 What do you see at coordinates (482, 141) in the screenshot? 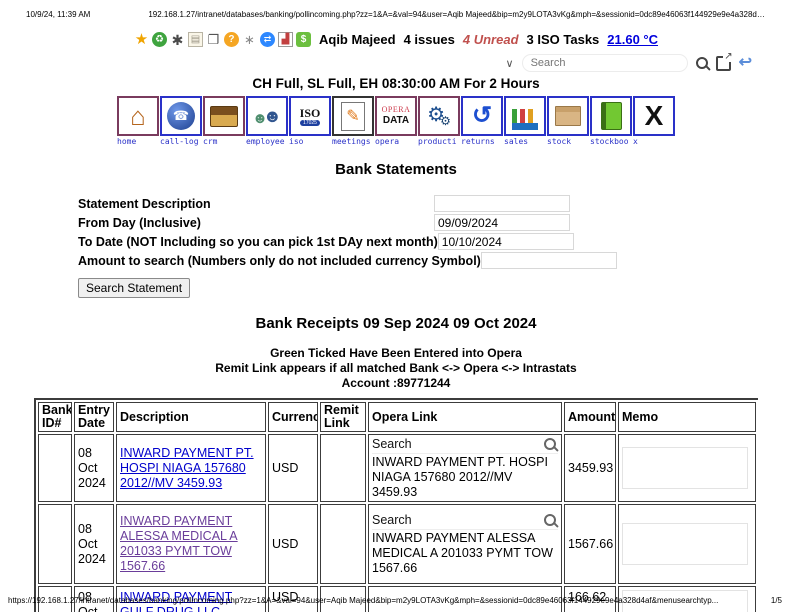
I see `app-item-label: returns` at bounding box center [482, 141].